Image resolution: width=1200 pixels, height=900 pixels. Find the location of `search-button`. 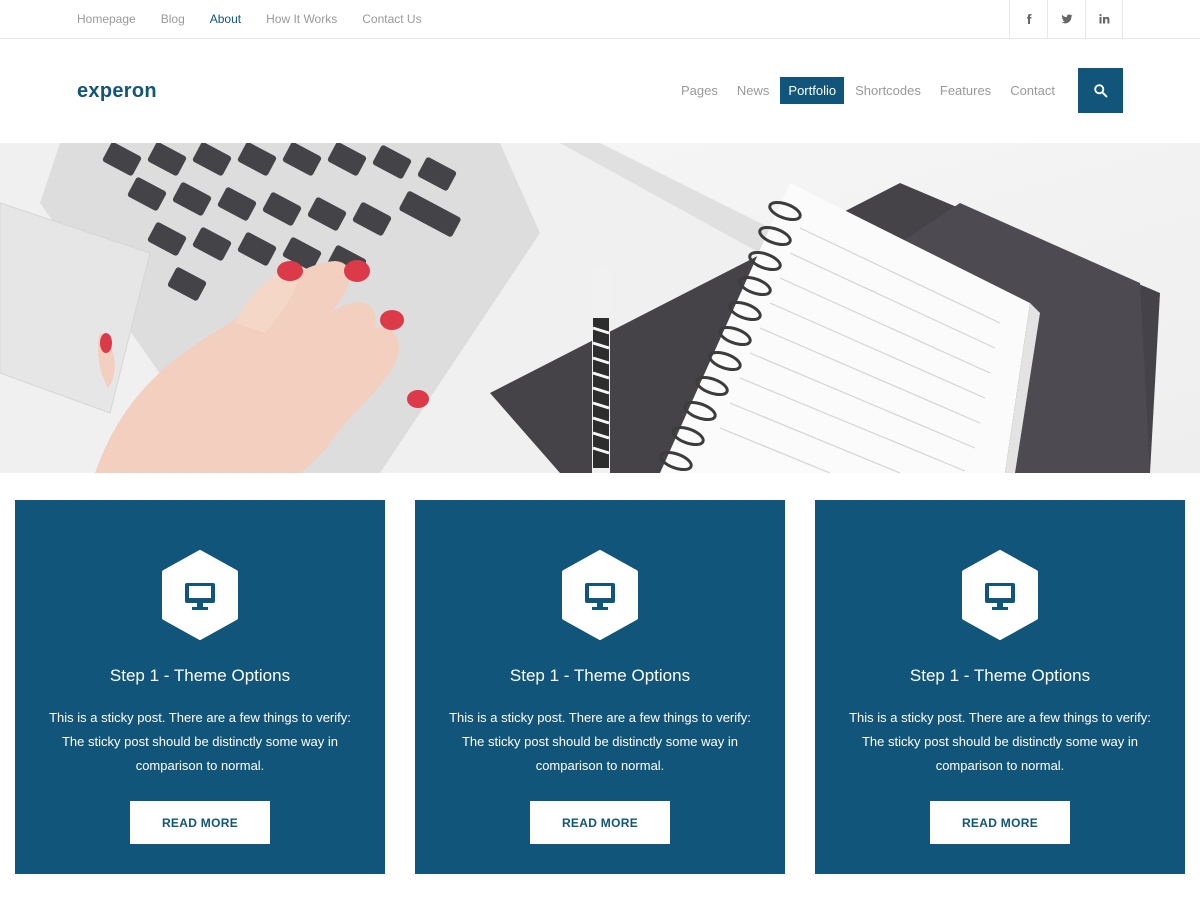

search-button is located at coordinates (1100, 90).